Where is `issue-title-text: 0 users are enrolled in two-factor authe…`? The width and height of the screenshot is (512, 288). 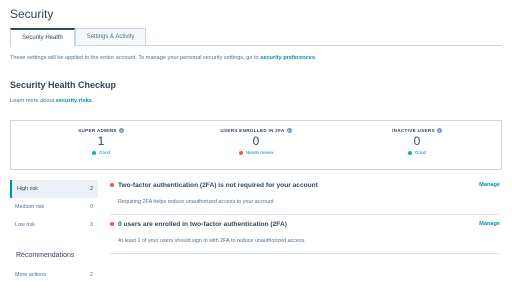 issue-title-text: 0 users are enrolled in two-factor authe… is located at coordinates (202, 224).